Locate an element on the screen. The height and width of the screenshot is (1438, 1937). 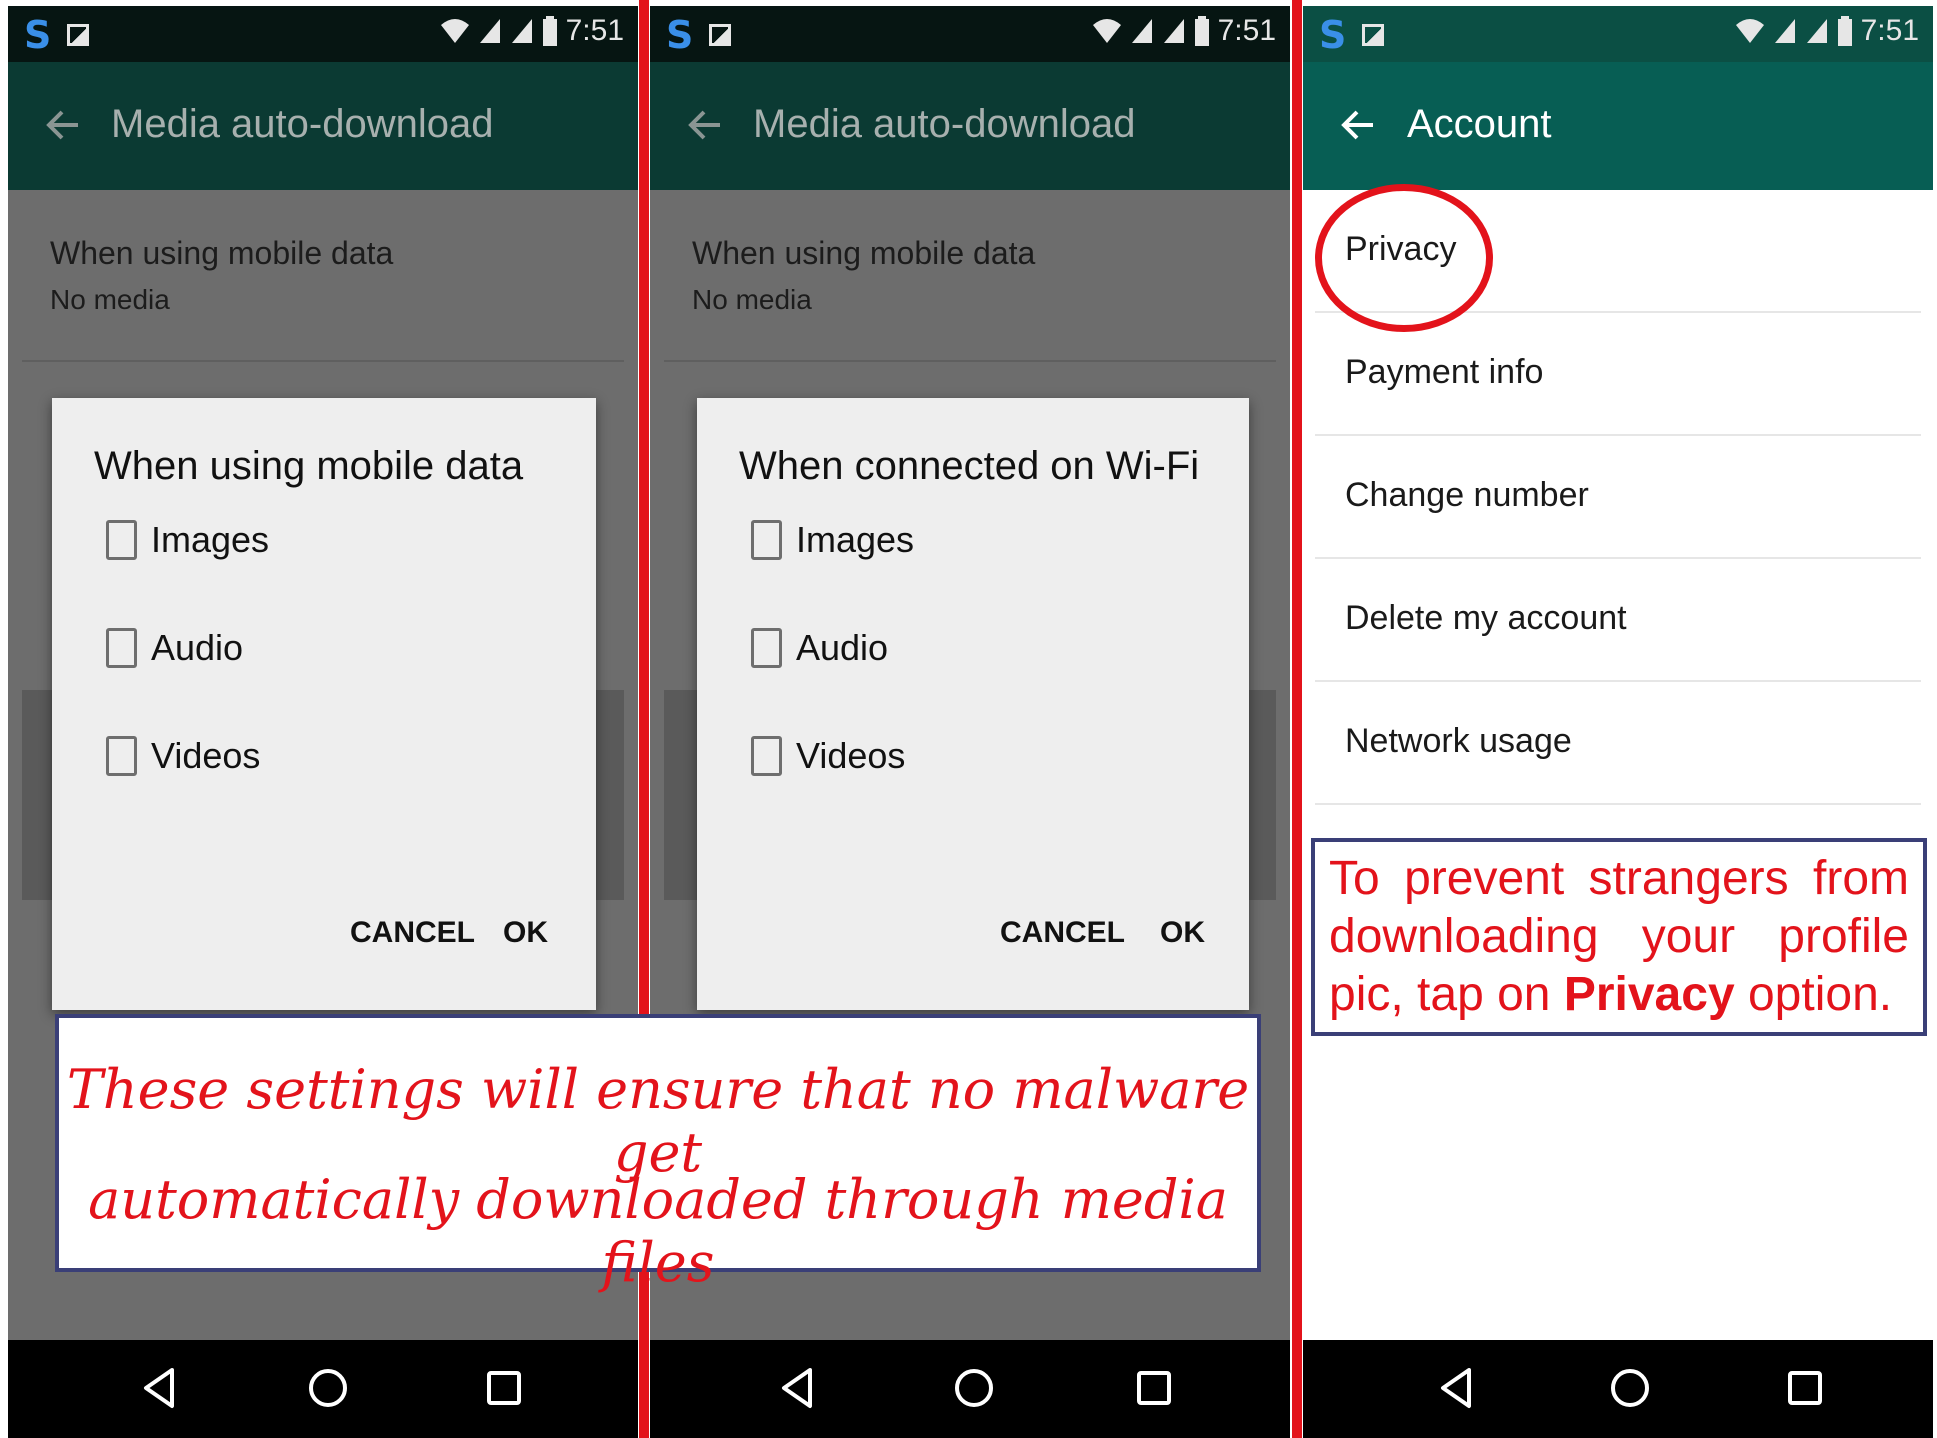
list-item-label: Network usage is located at coordinates (1458, 741).